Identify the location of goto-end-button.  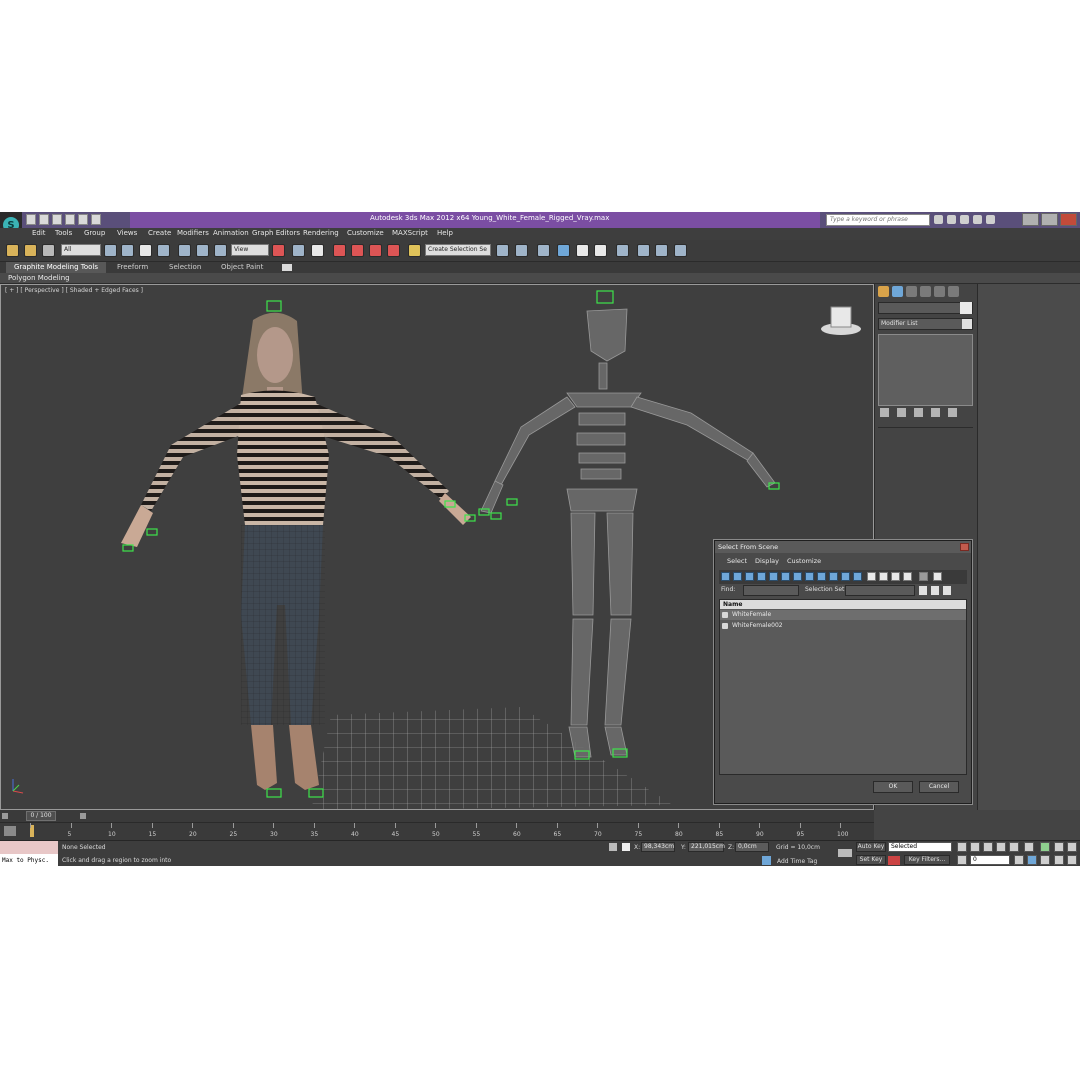
(1014, 847).